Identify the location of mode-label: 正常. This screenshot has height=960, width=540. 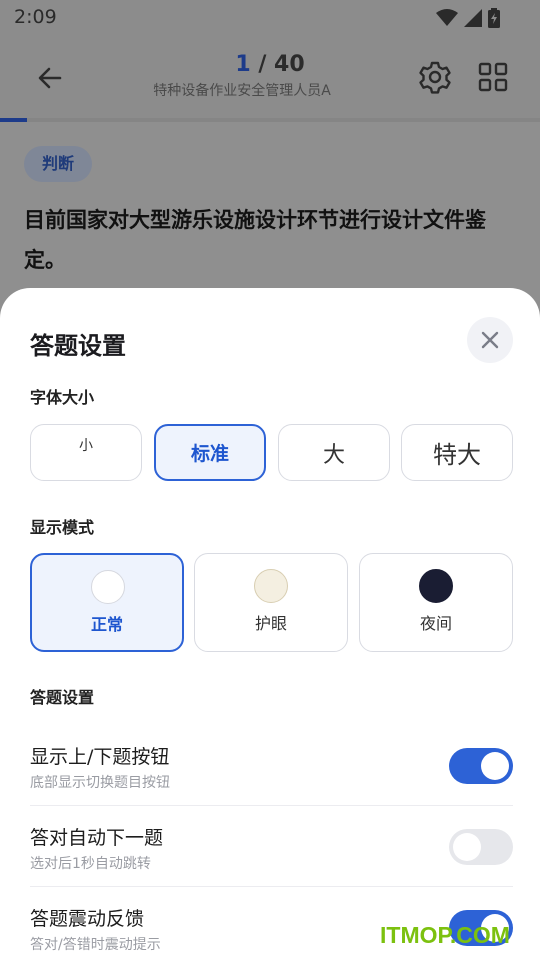
(106, 624).